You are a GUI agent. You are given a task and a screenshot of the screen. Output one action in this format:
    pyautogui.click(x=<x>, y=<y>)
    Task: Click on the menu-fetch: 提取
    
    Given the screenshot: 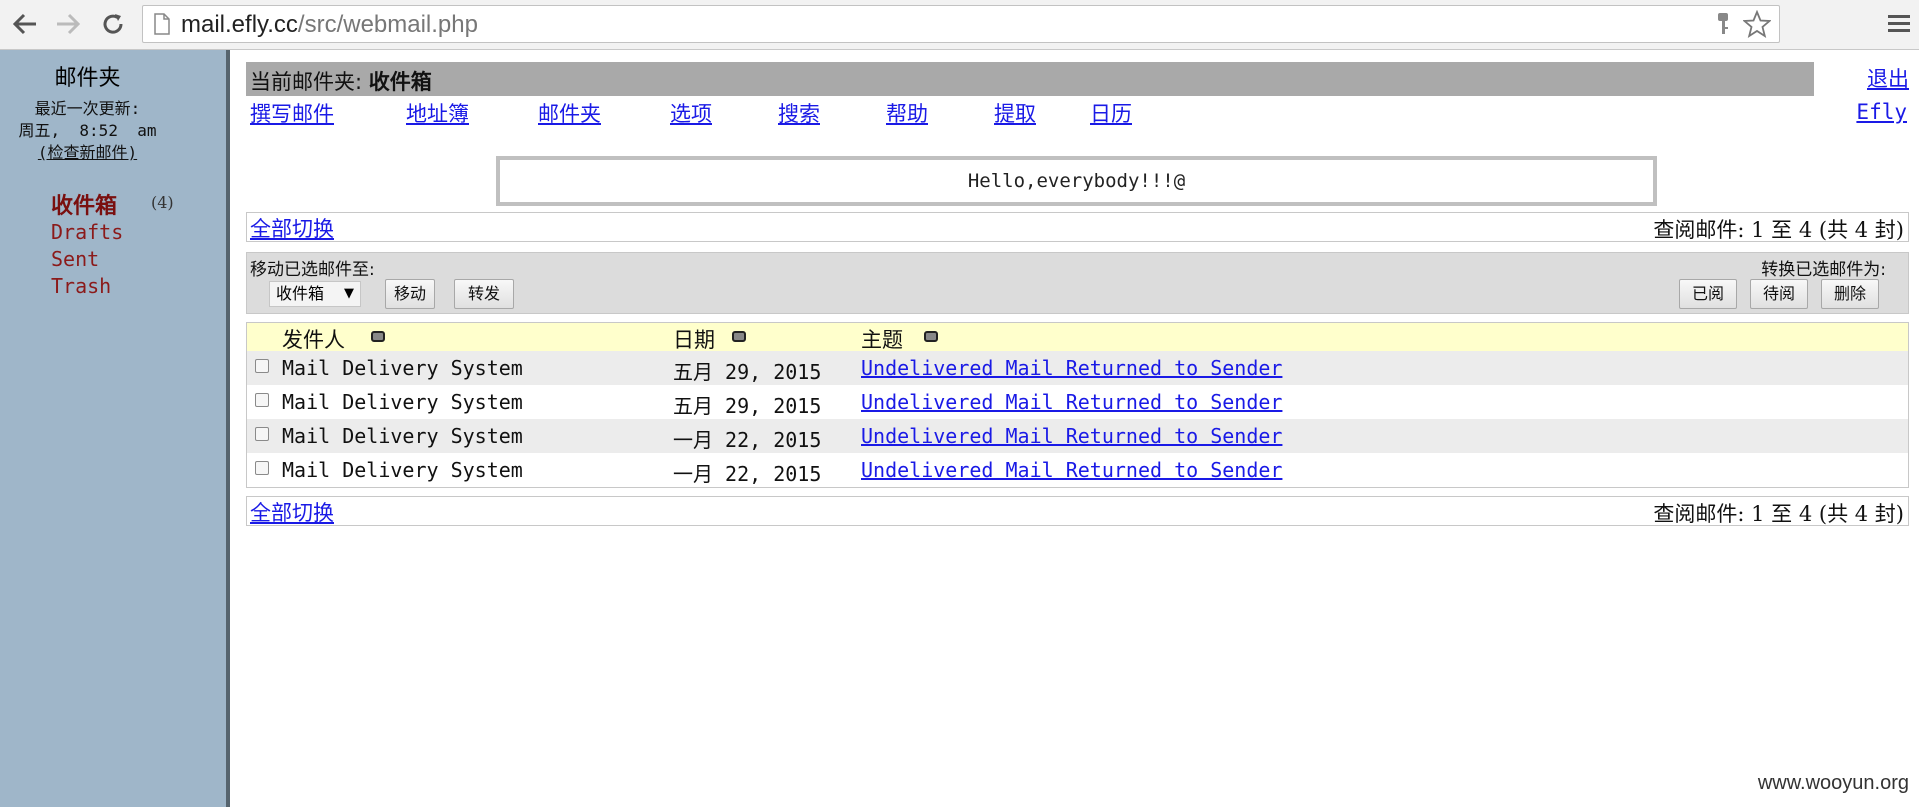 What is the action you would take?
    pyautogui.click(x=1015, y=113)
    